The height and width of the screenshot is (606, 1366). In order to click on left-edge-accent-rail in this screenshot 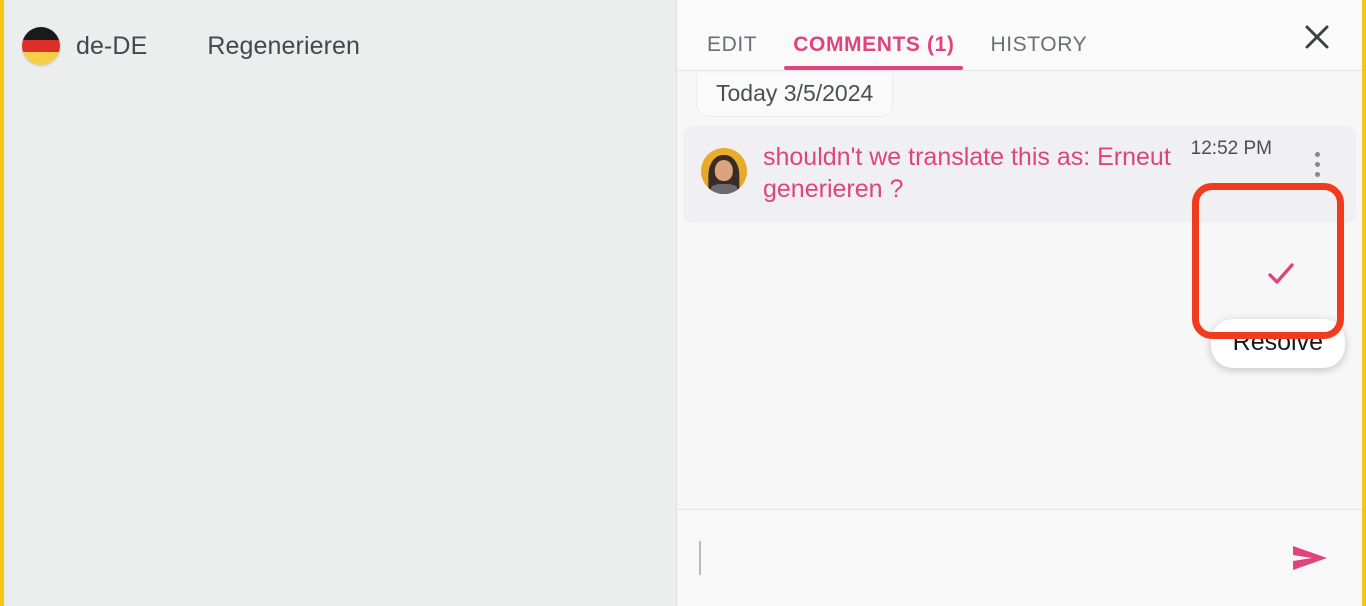, I will do `click(2, 303)`.